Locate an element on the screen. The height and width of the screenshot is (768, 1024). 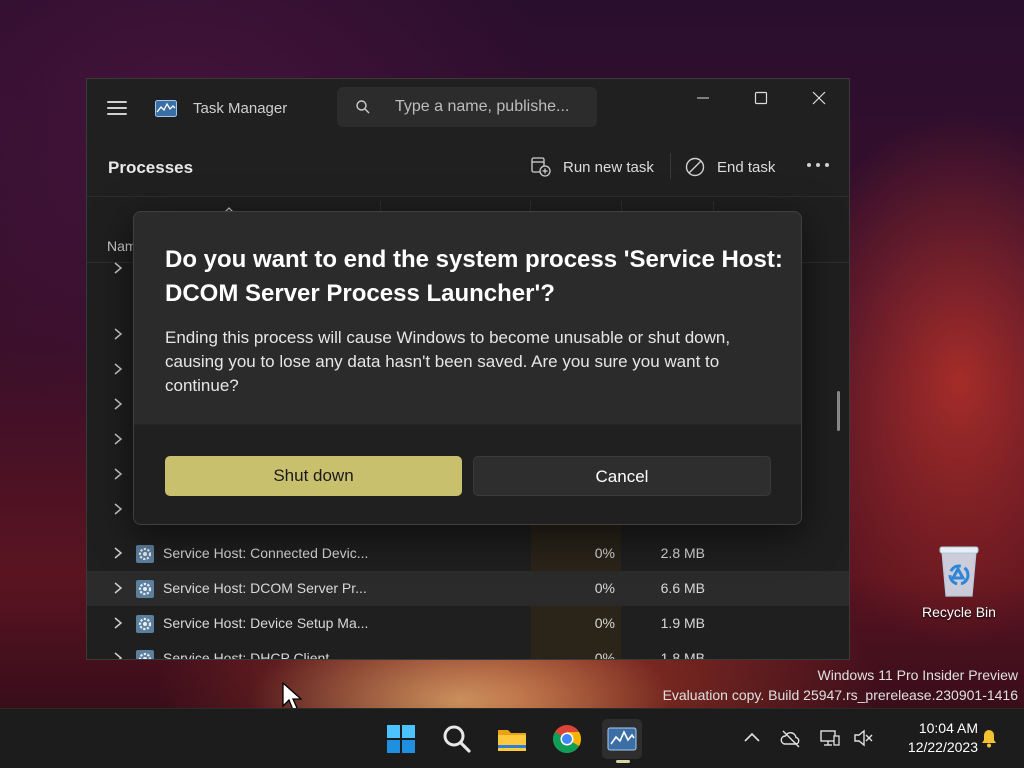
file-explorer-icon is located at coordinates (512, 740).